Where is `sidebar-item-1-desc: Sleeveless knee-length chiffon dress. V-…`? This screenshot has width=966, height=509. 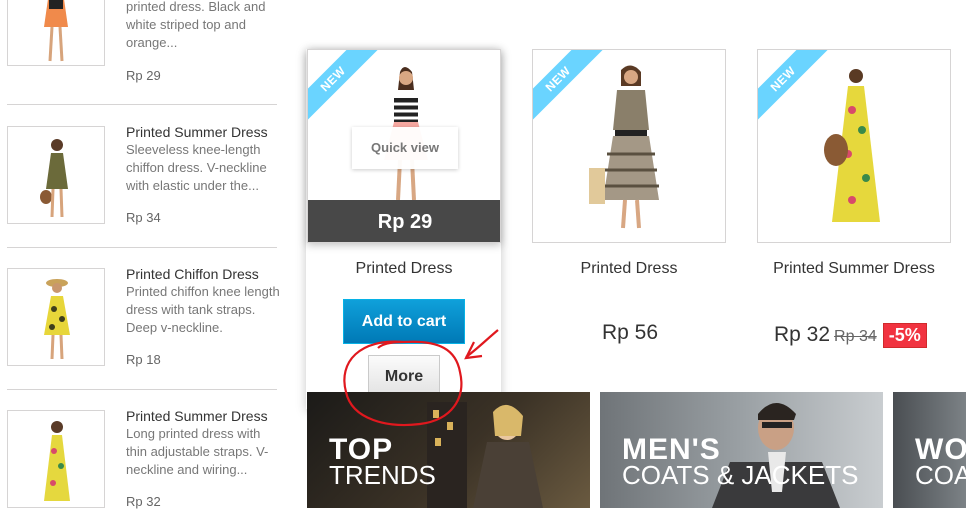 sidebar-item-1-desc: Sleeveless knee-length chiffon dress. V-… is located at coordinates (196, 167).